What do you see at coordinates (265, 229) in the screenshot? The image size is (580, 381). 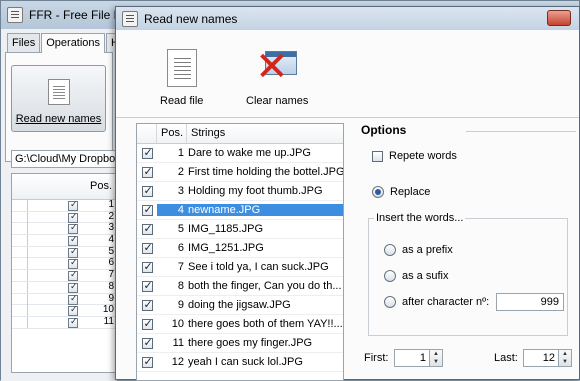 I see `row-string: IMG_1185.JPG` at bounding box center [265, 229].